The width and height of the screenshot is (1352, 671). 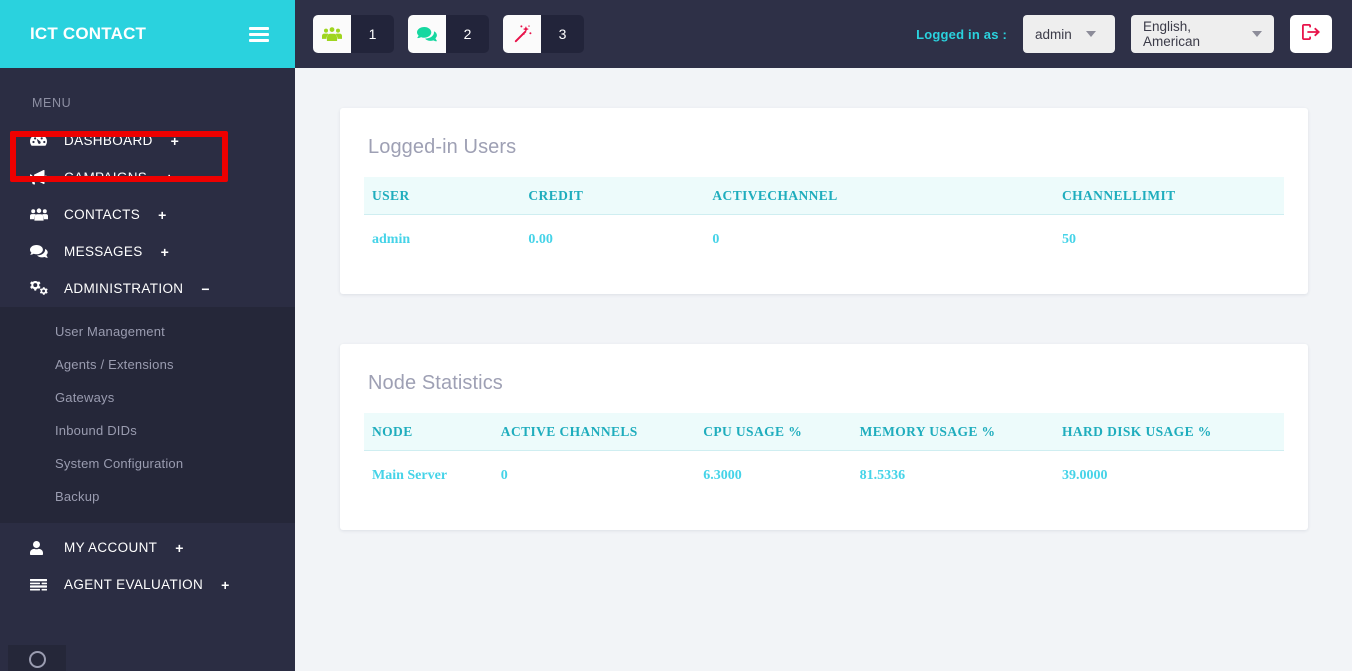 What do you see at coordinates (41, 214) in the screenshot?
I see `users-icon` at bounding box center [41, 214].